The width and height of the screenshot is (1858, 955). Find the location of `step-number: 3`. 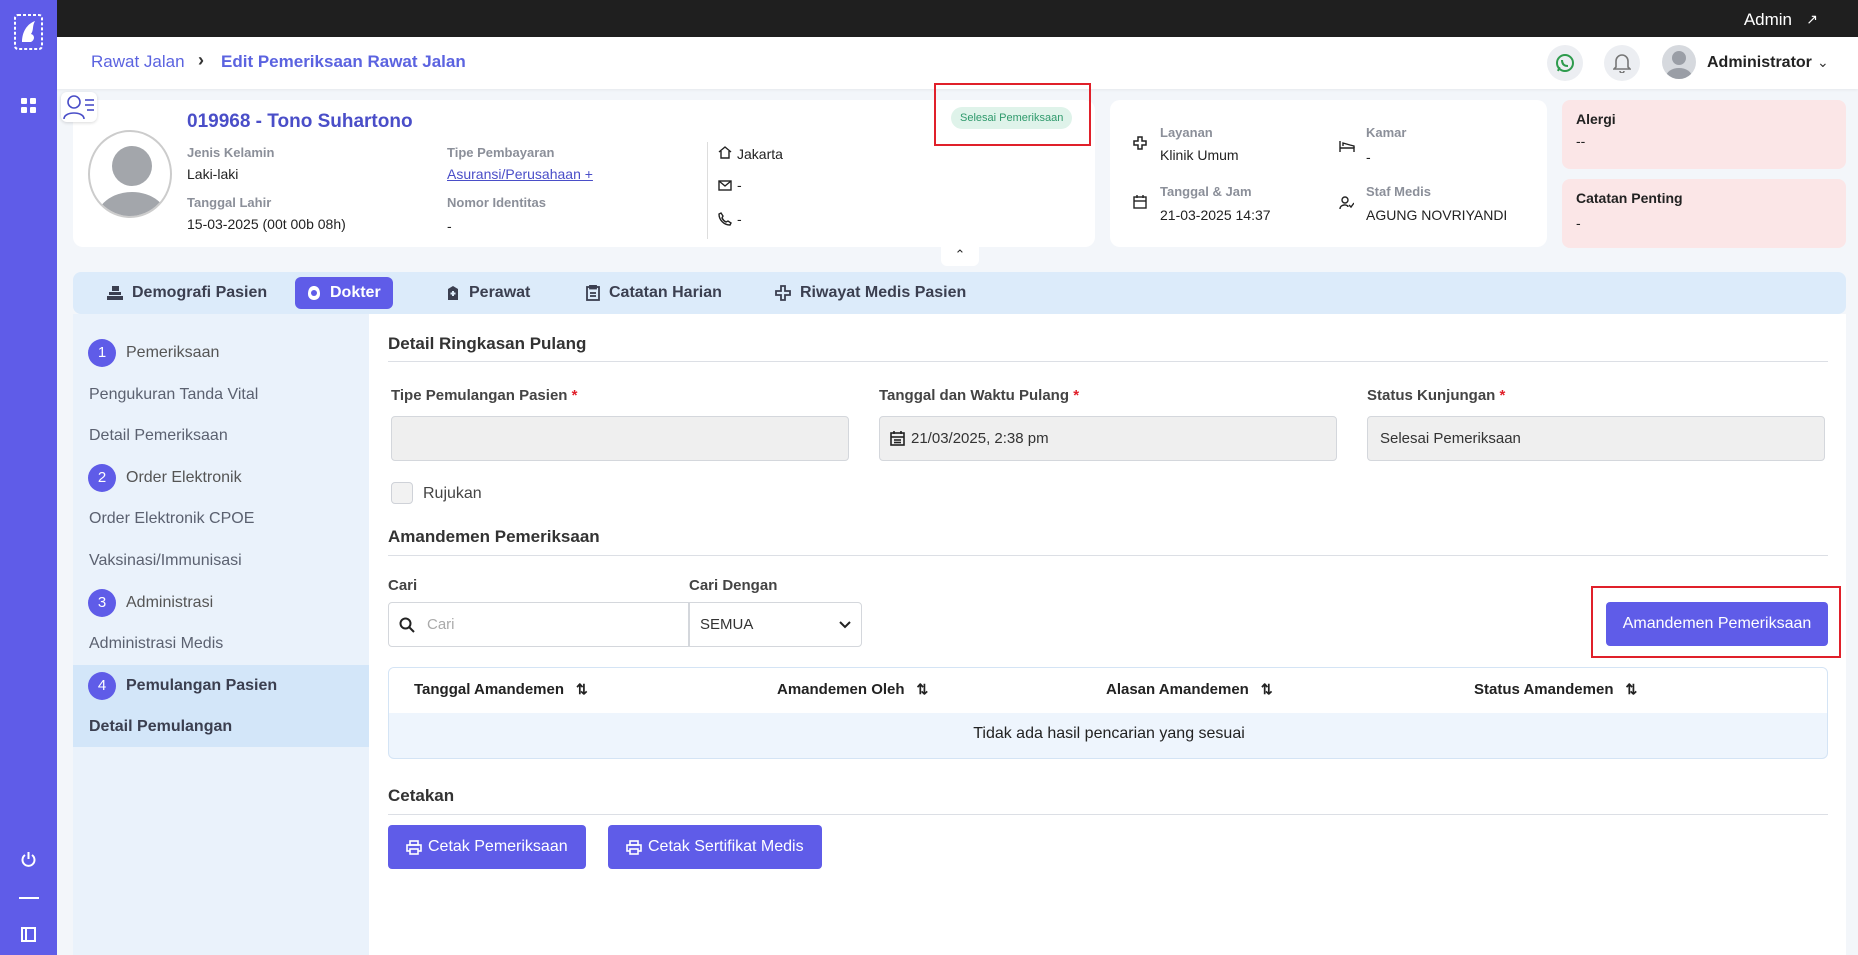

step-number: 3 is located at coordinates (102, 603).